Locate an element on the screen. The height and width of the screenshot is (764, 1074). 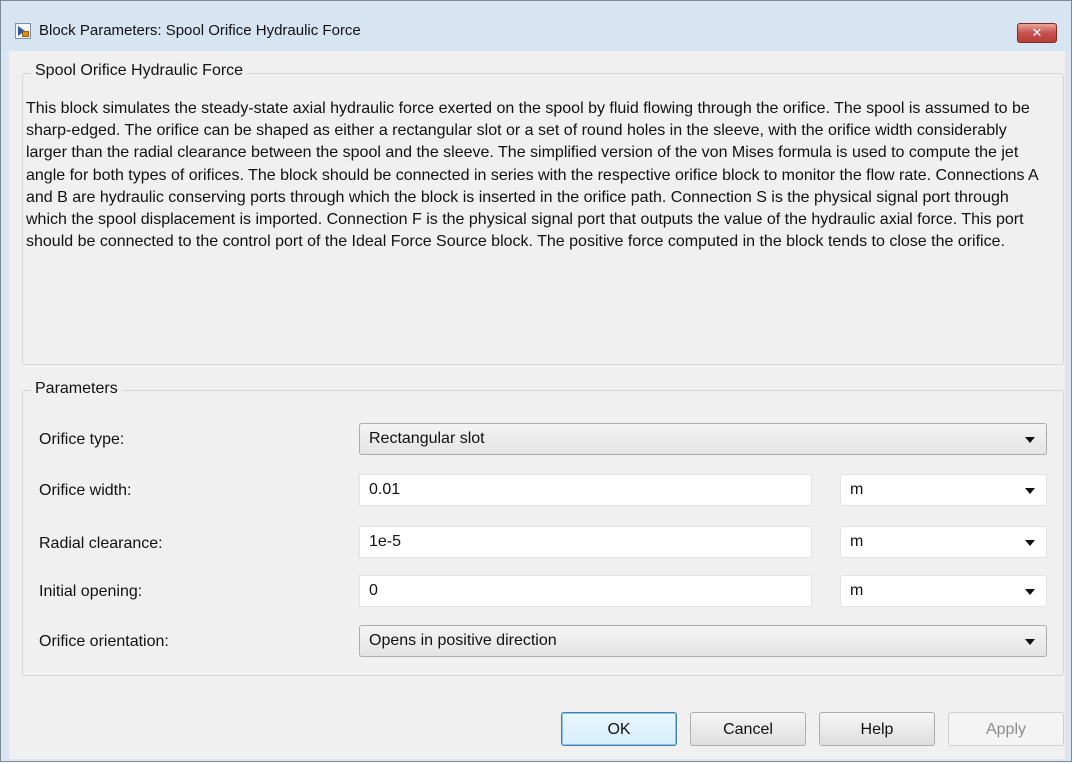
radial-clearance-input is located at coordinates (585, 542).